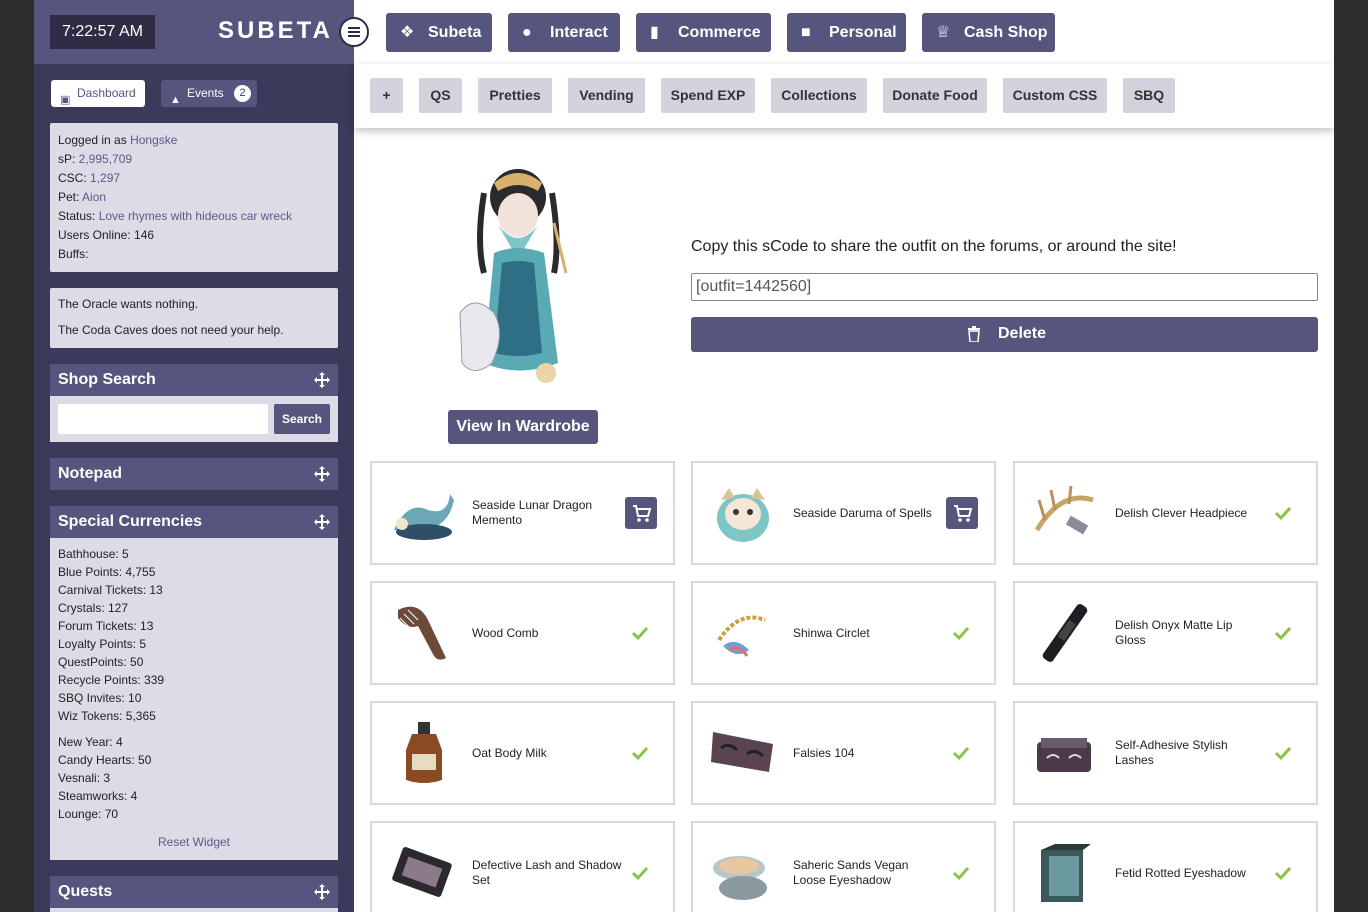 This screenshot has height=912, width=1368. I want to click on quick-link-pretties: Pretties, so click(515, 95).